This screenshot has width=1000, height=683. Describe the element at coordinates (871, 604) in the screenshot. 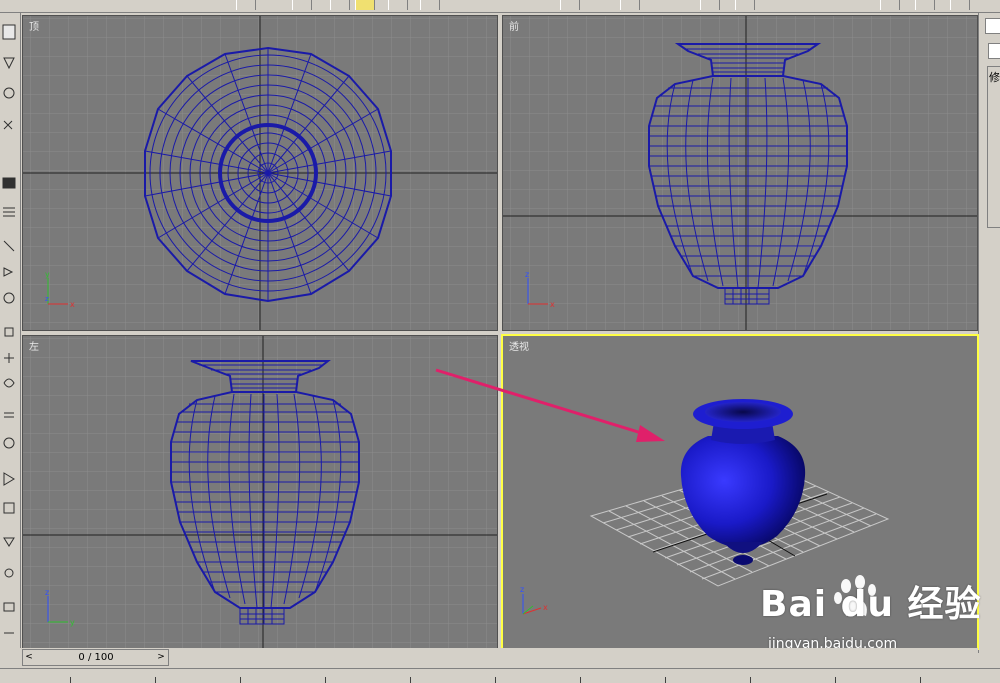

I see `watermark-brand: Bai du 经验` at that location.